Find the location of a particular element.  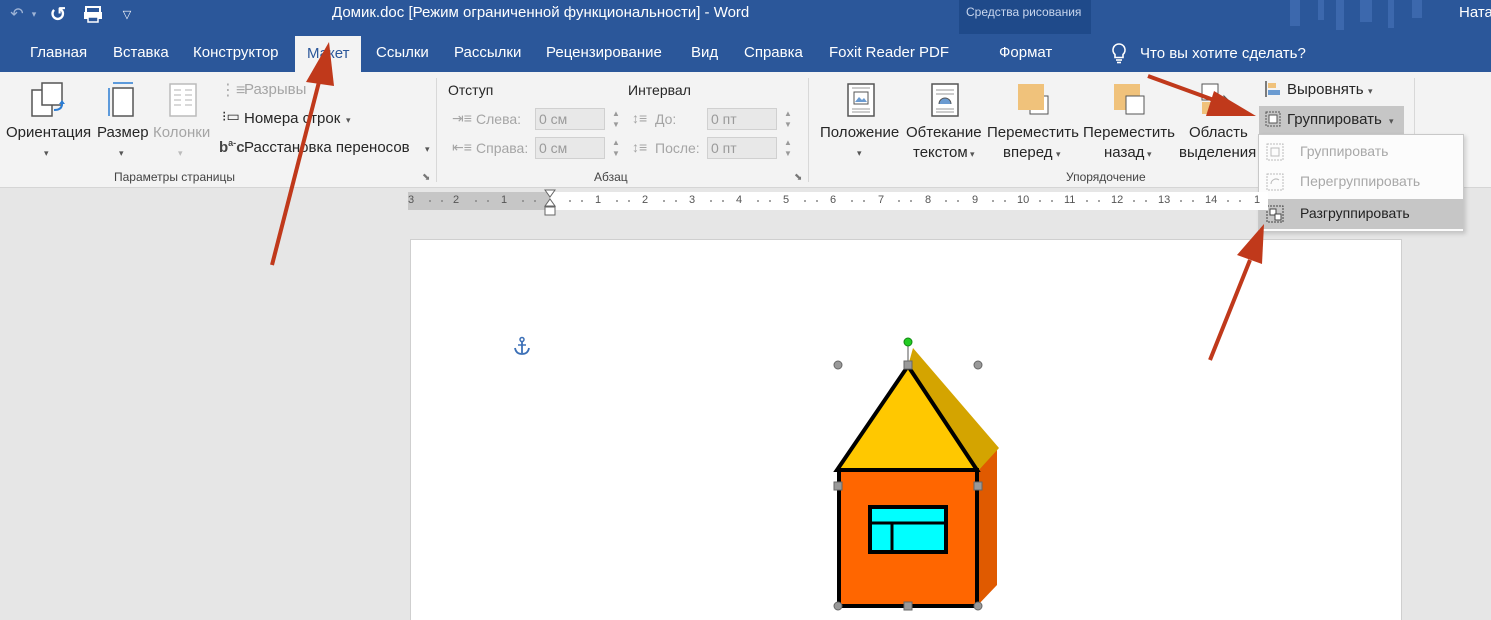

tab-design: Конструктор is located at coordinates (236, 53).